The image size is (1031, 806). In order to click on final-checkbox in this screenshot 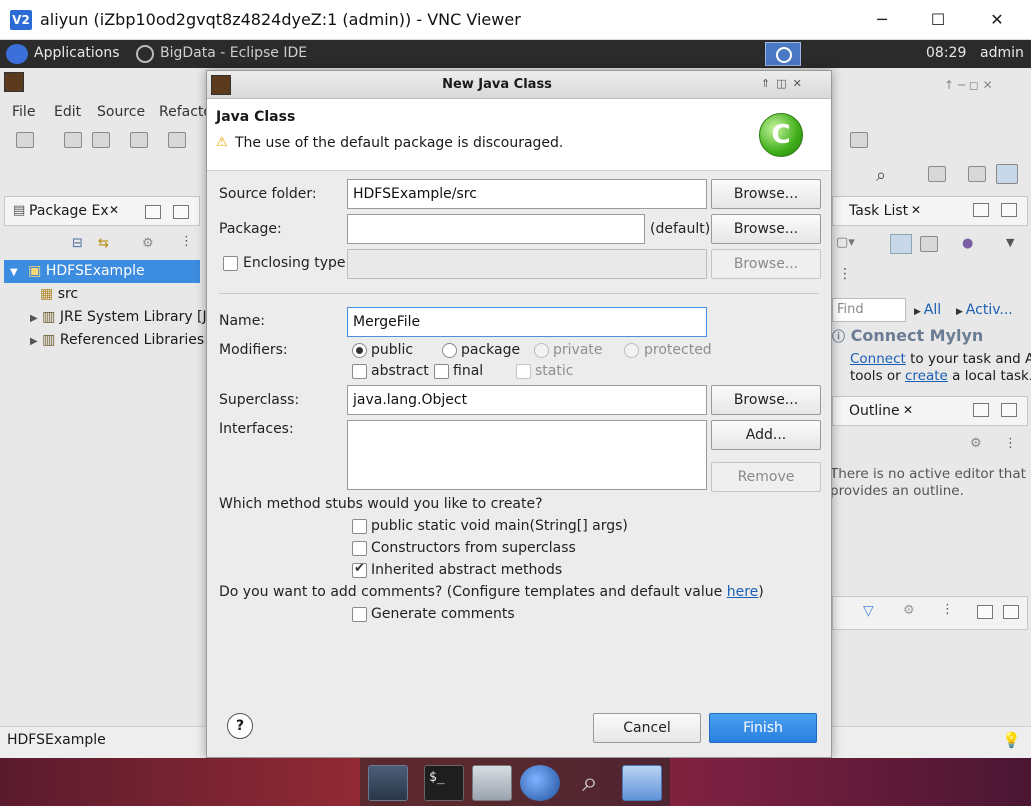, I will do `click(441, 371)`.